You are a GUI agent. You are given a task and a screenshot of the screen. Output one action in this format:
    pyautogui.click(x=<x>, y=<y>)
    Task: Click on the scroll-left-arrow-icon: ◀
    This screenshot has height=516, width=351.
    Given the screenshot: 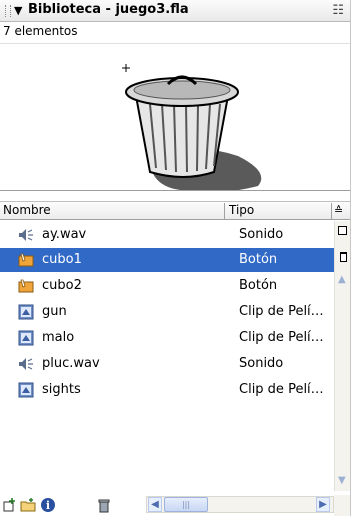 What is the action you would take?
    pyautogui.click(x=155, y=504)
    